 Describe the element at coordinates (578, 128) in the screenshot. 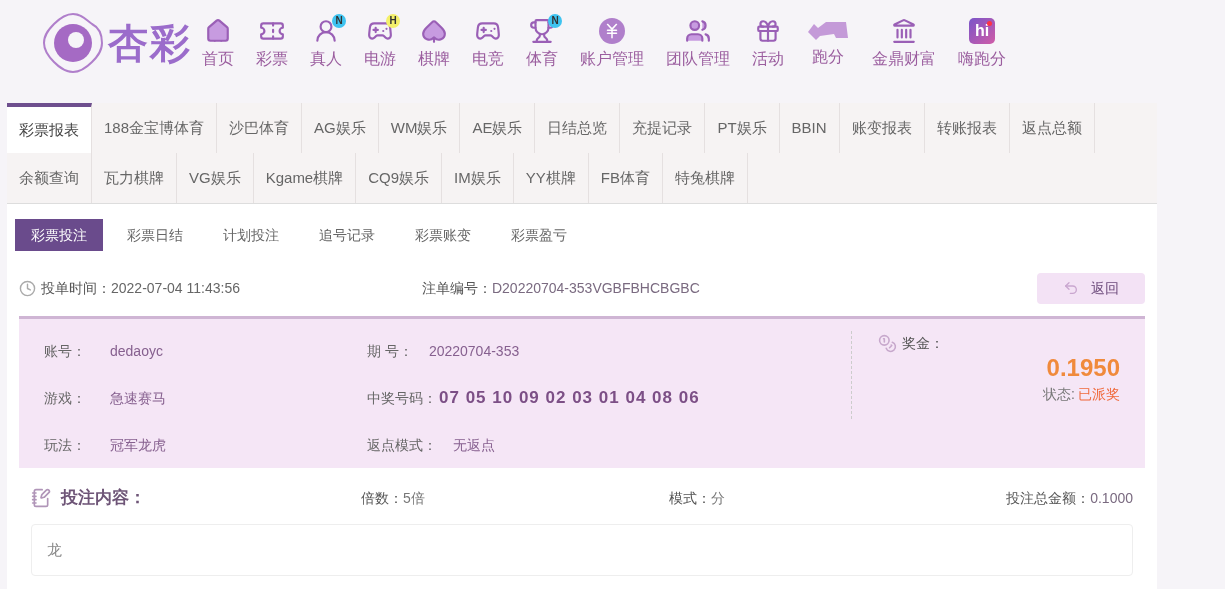

I see `report-tab: 日结总览` at that location.